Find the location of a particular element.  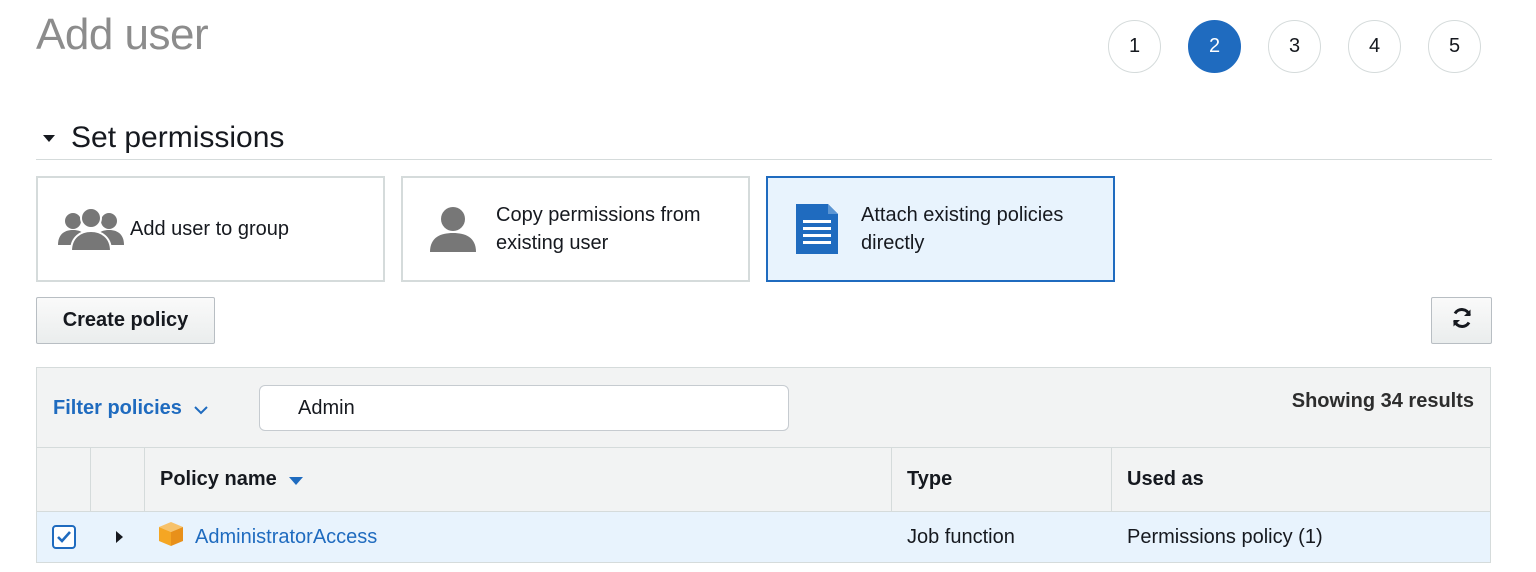

set-permissions-header: Set permissions is located at coordinates (764, 138).